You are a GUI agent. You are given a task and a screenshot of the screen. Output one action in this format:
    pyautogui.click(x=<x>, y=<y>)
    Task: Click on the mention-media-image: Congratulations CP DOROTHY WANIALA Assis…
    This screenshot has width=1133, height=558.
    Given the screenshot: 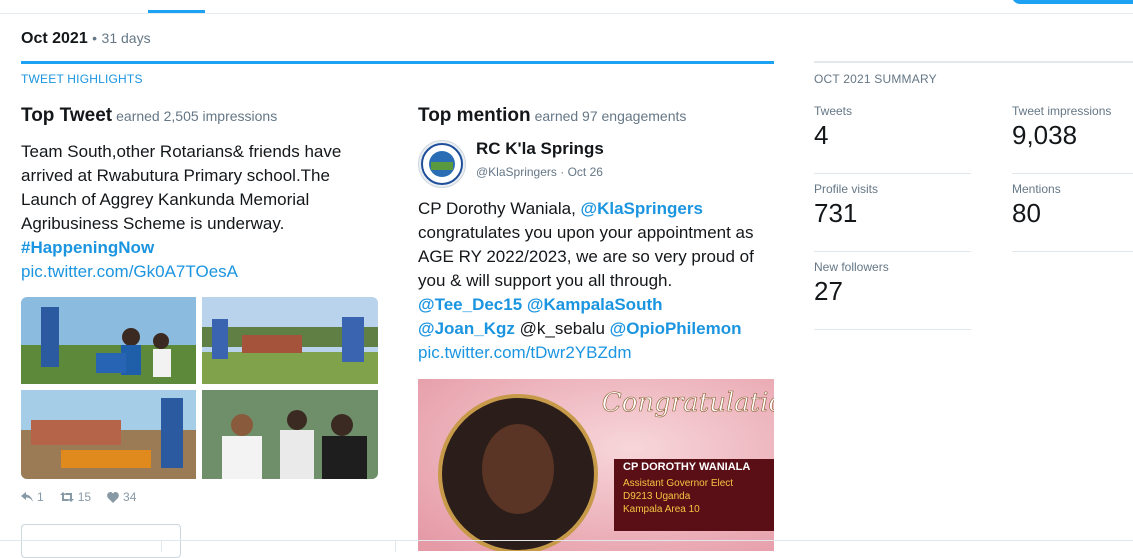 What is the action you would take?
    pyautogui.click(x=596, y=465)
    